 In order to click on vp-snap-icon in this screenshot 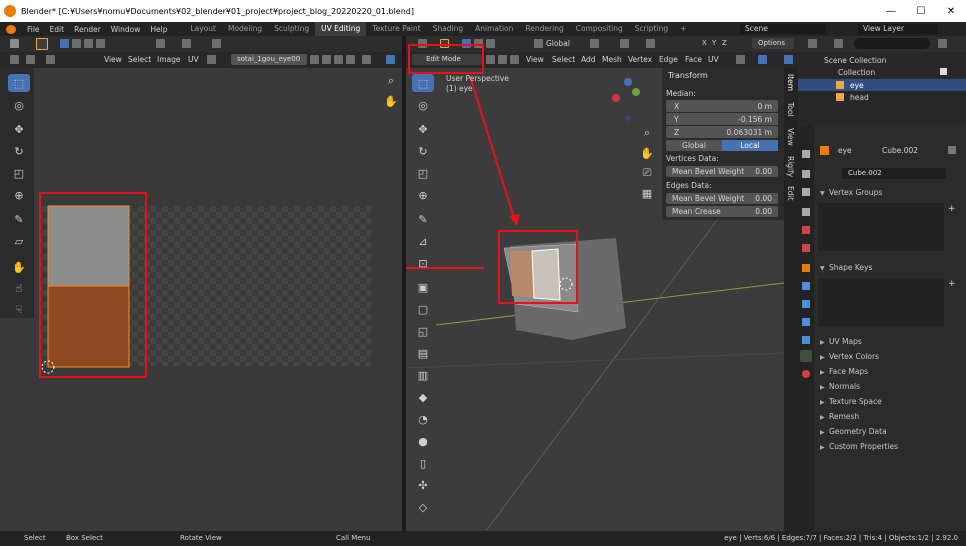, I will do `click(624, 43)`.